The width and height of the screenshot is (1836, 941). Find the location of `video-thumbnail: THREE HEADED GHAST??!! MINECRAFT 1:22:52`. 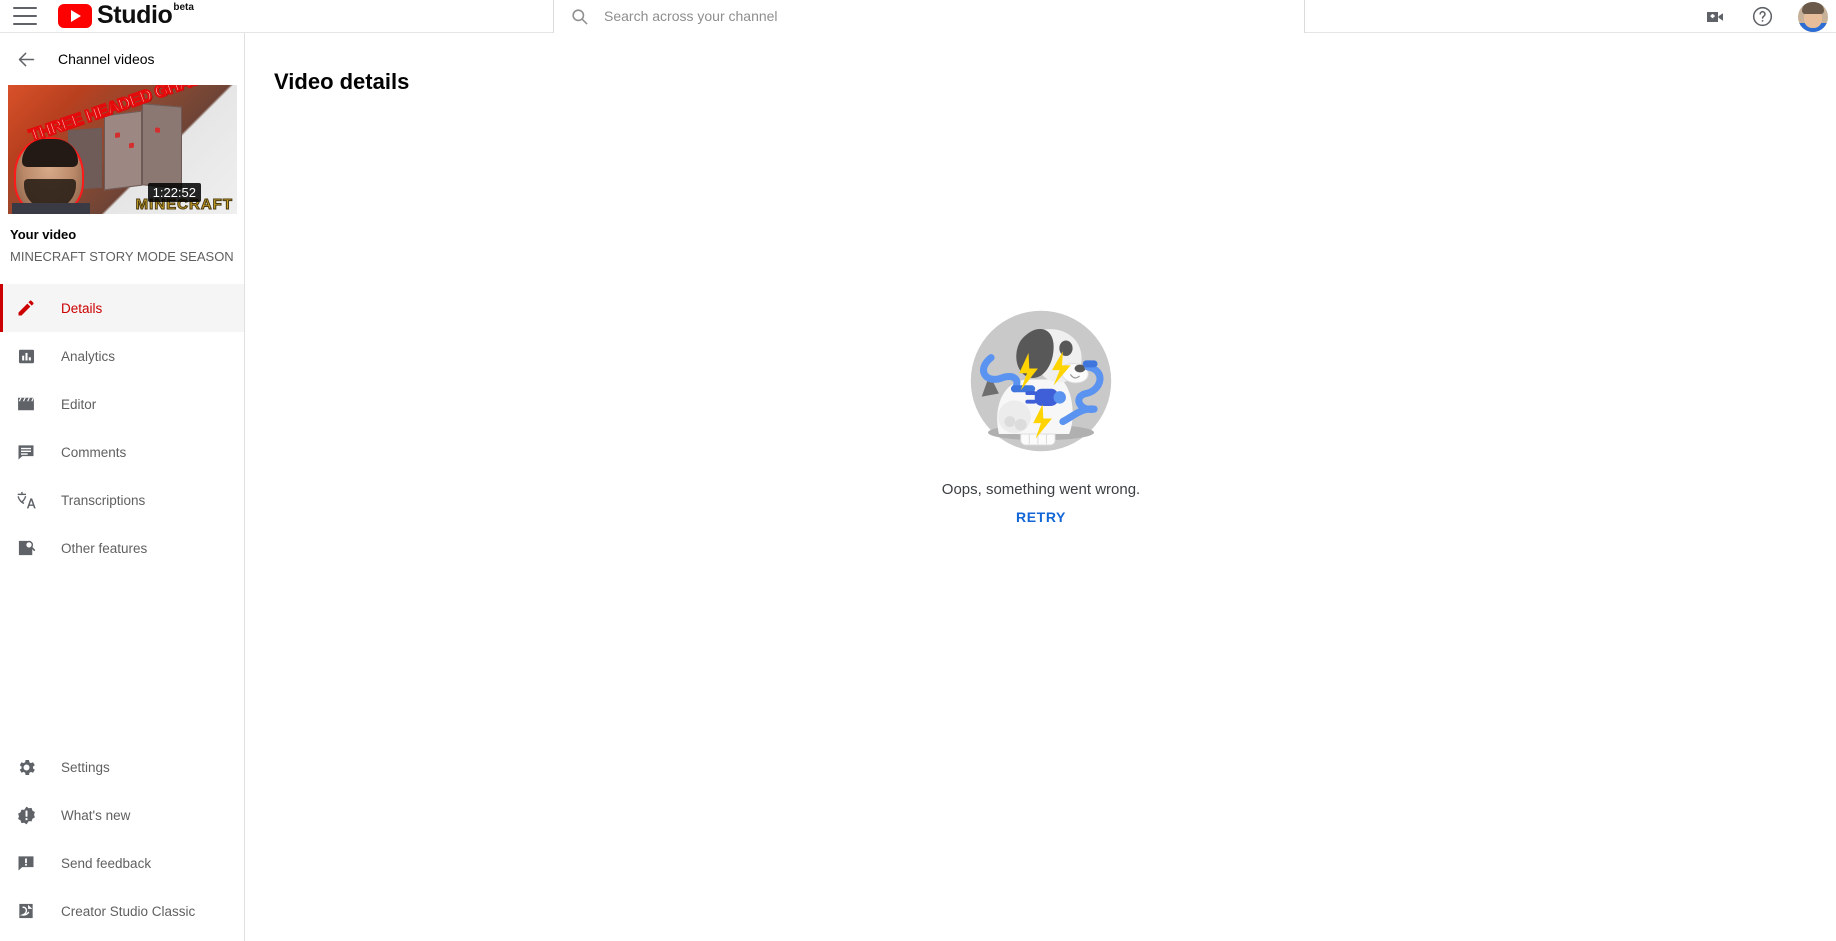

video-thumbnail: THREE HEADED GHAST??!! MINECRAFT 1:22:52 is located at coordinates (122, 149).